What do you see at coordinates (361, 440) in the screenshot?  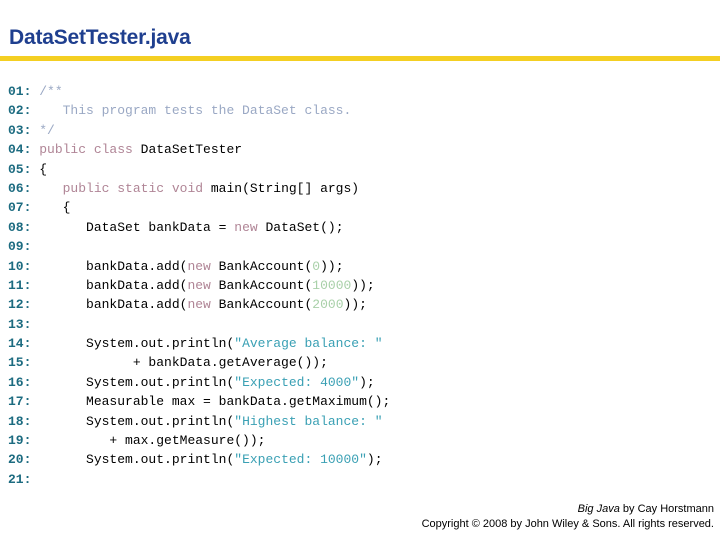 I see `code-line: 19: + max.getMeasure());` at bounding box center [361, 440].